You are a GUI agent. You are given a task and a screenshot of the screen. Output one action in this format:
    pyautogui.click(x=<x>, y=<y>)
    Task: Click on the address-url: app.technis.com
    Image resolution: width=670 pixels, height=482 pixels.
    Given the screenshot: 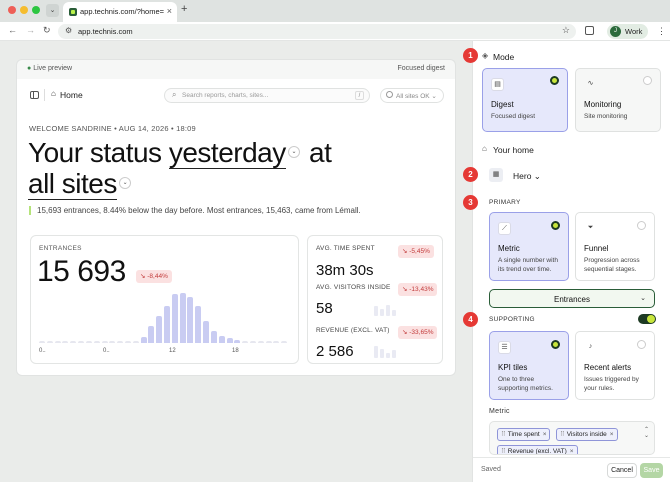 What is the action you would take?
    pyautogui.click(x=105, y=31)
    